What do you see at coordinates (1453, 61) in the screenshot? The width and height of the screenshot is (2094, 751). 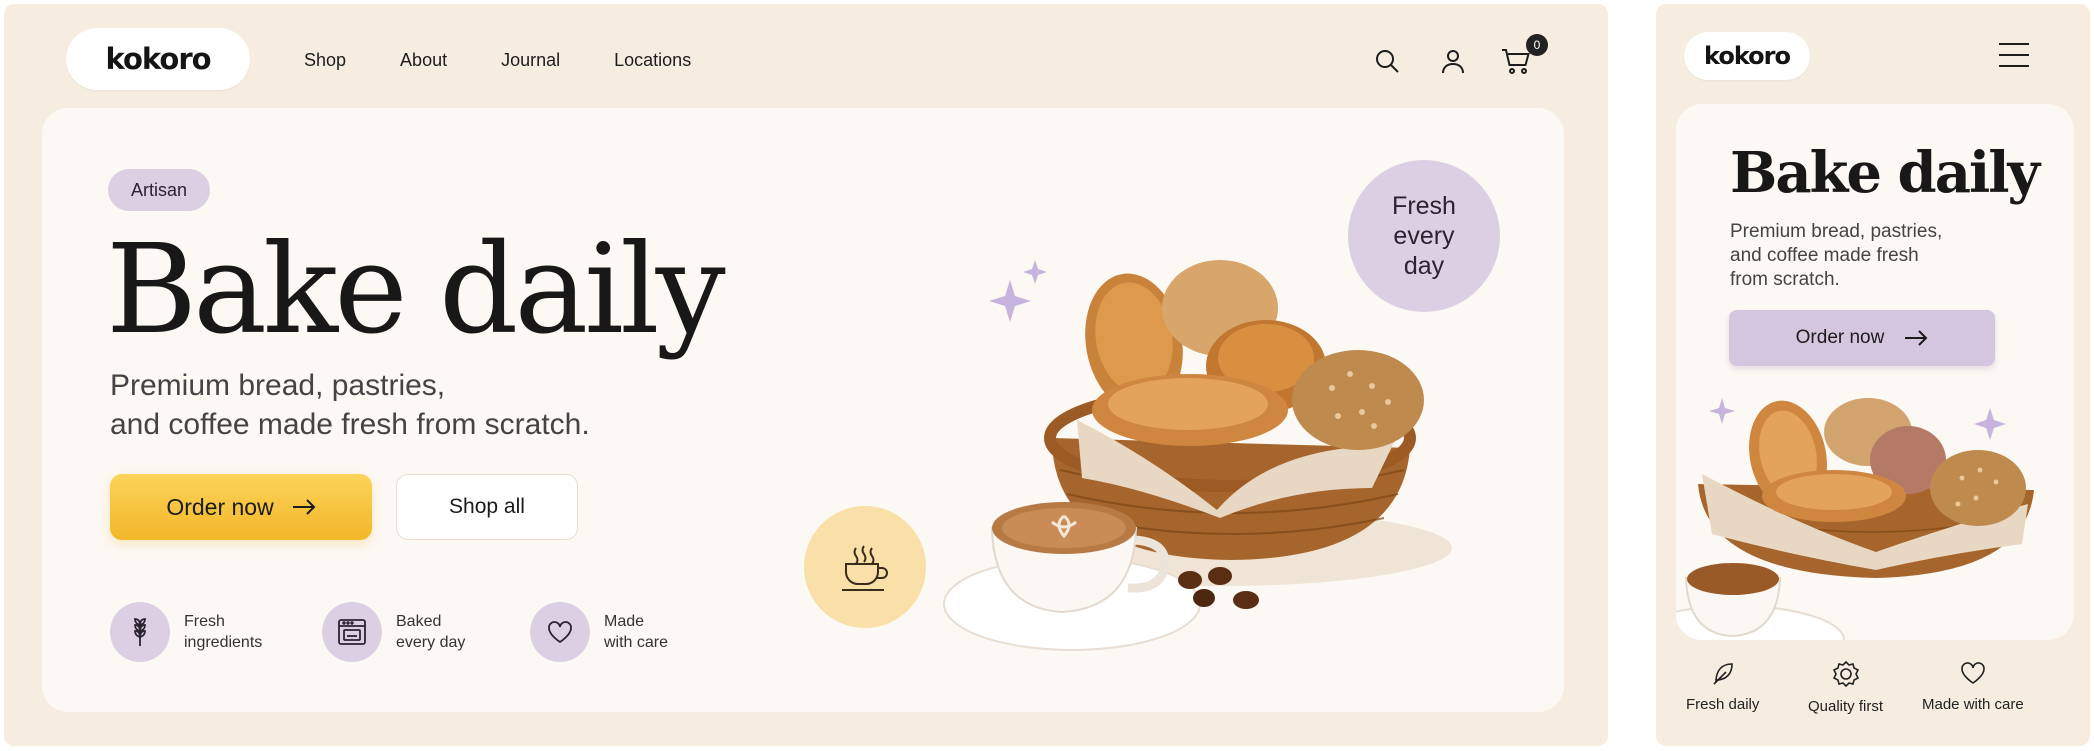 I see `user-icon` at bounding box center [1453, 61].